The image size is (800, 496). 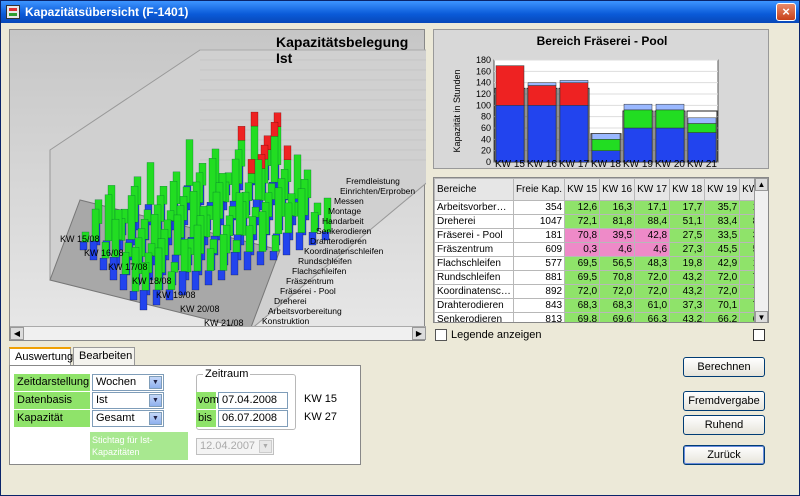 I want to click on grid-header-6: KW 19, so click(x=722, y=189).